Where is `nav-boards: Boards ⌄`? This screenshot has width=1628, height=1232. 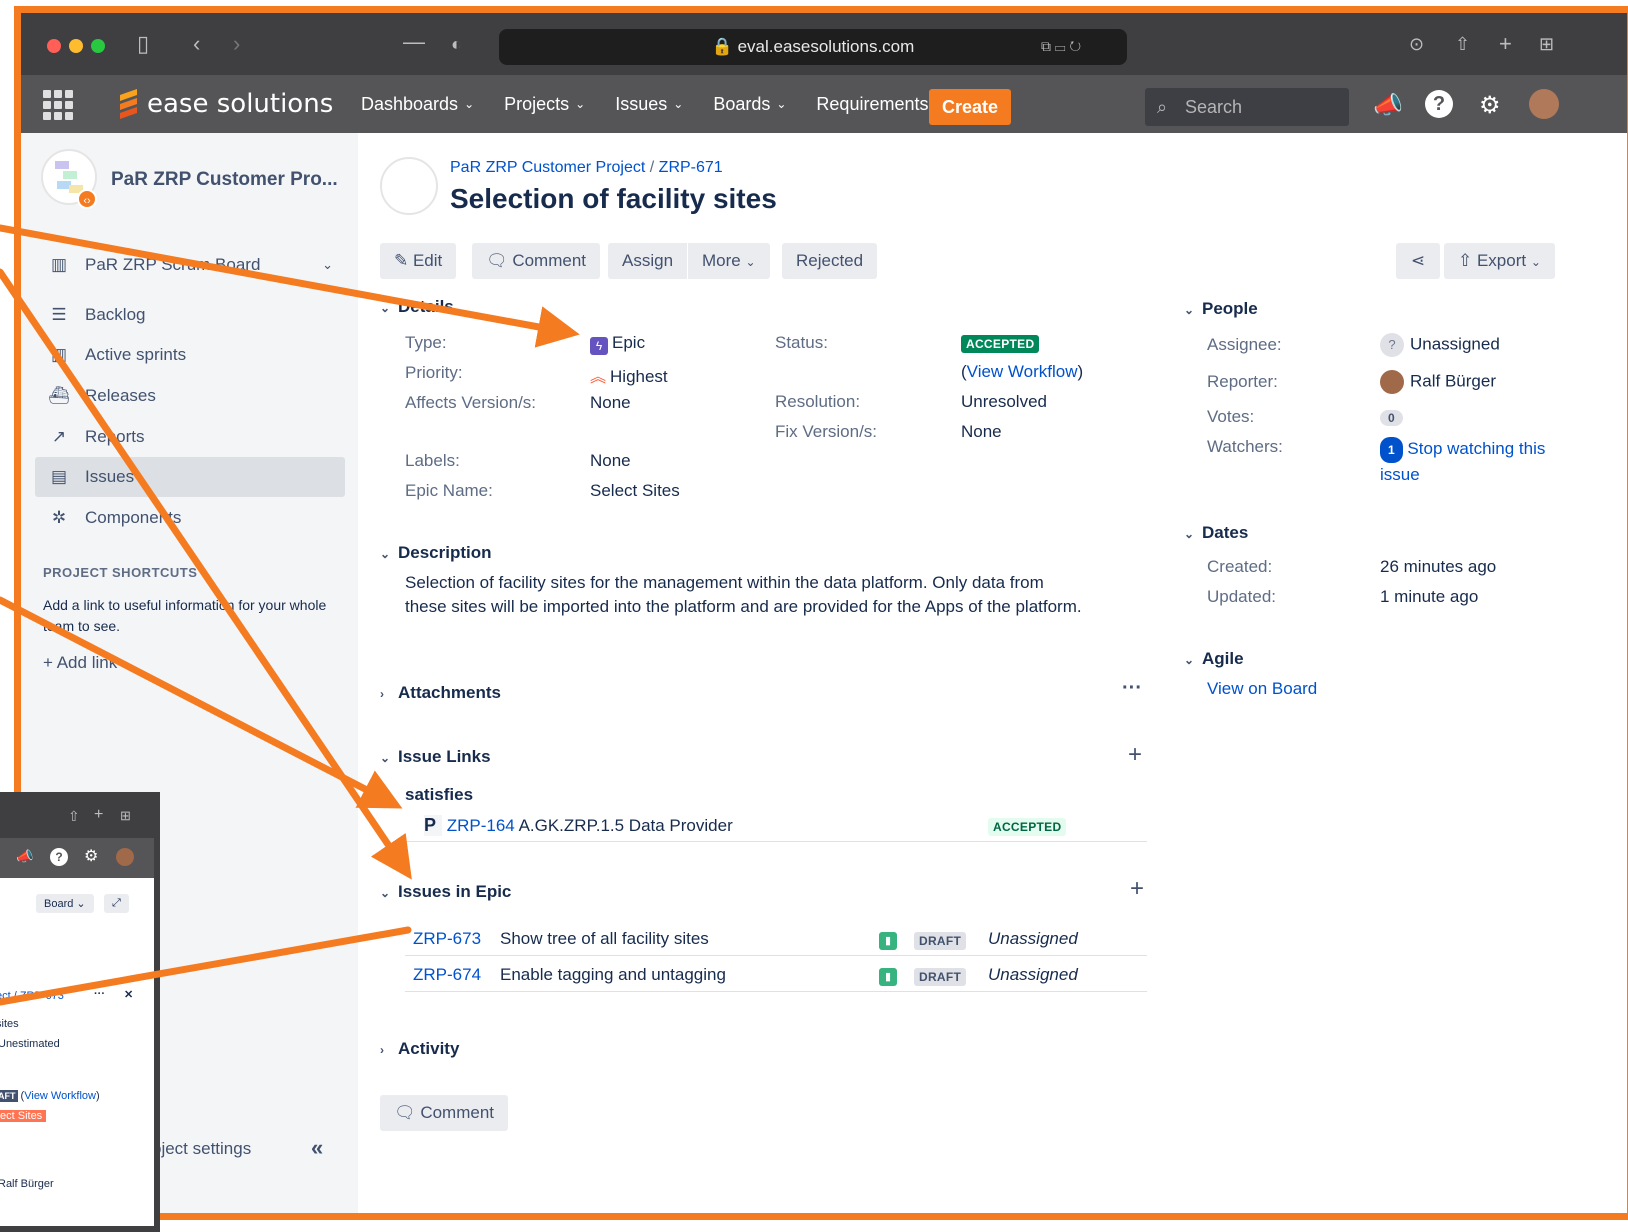 nav-boards: Boards ⌄ is located at coordinates (749, 104).